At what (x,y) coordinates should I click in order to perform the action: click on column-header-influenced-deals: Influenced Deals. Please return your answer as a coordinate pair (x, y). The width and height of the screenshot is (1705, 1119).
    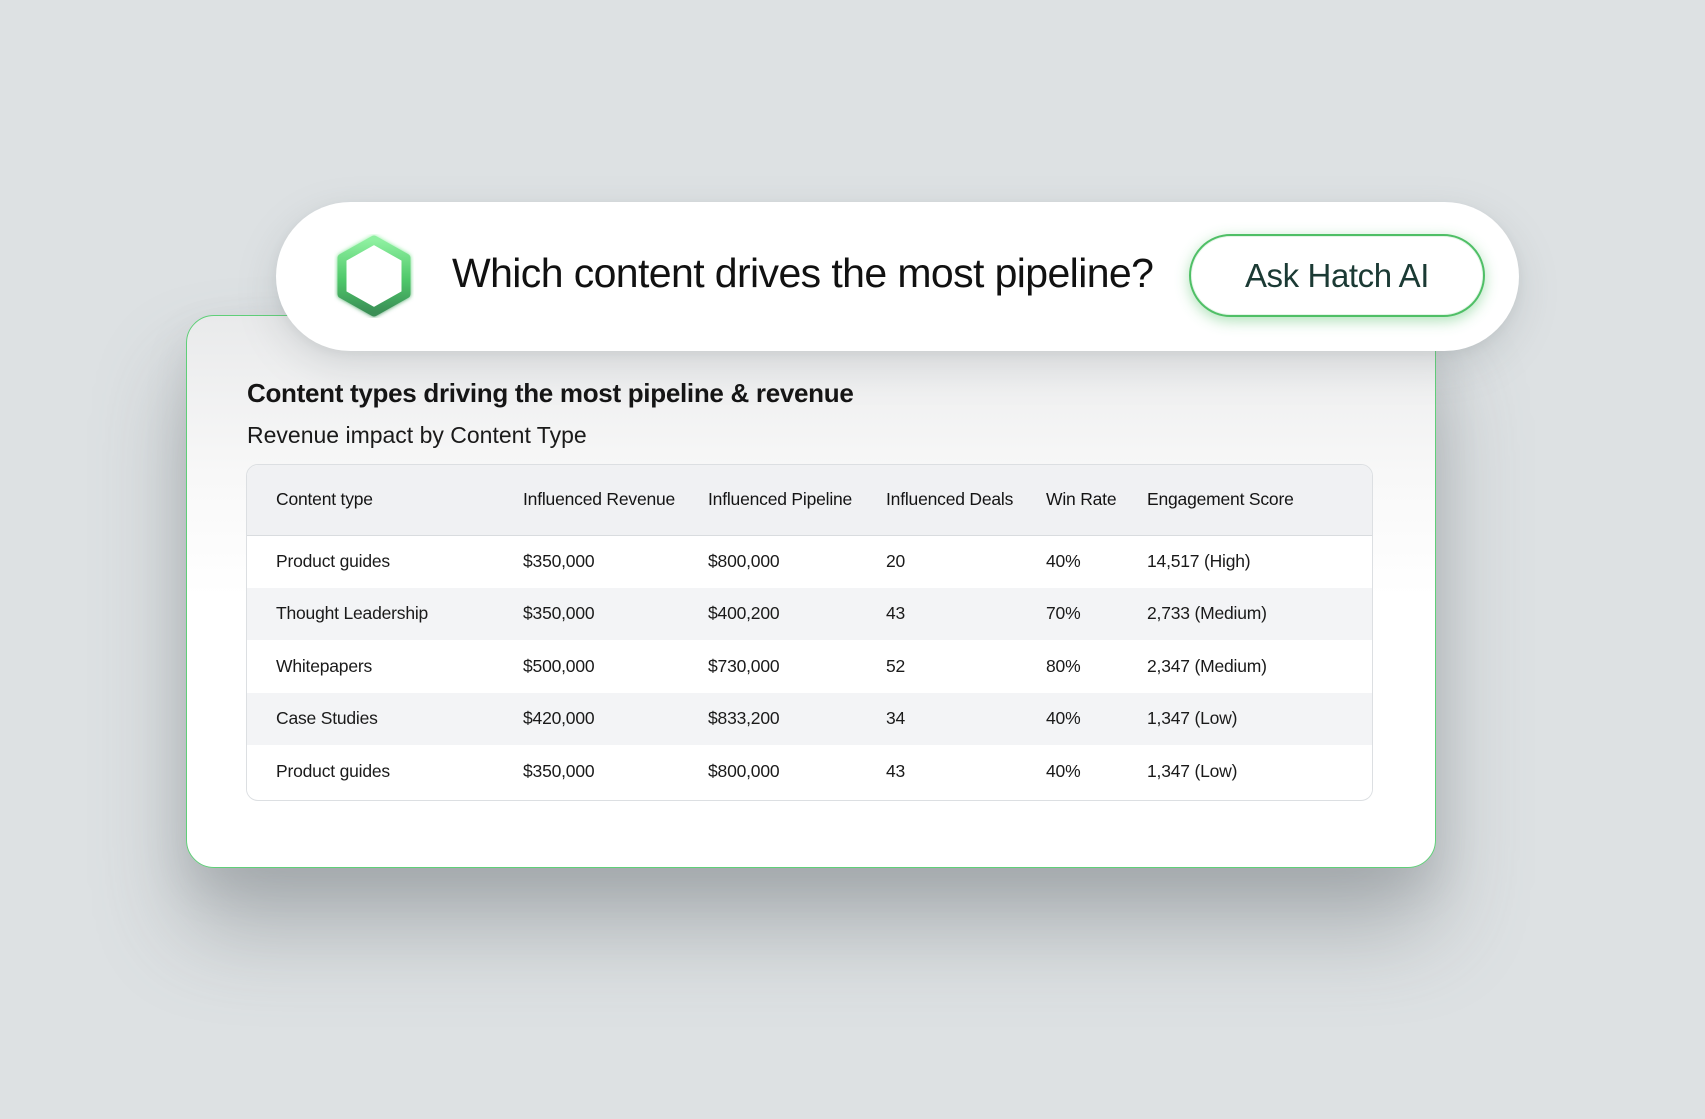
    Looking at the image, I should click on (966, 500).